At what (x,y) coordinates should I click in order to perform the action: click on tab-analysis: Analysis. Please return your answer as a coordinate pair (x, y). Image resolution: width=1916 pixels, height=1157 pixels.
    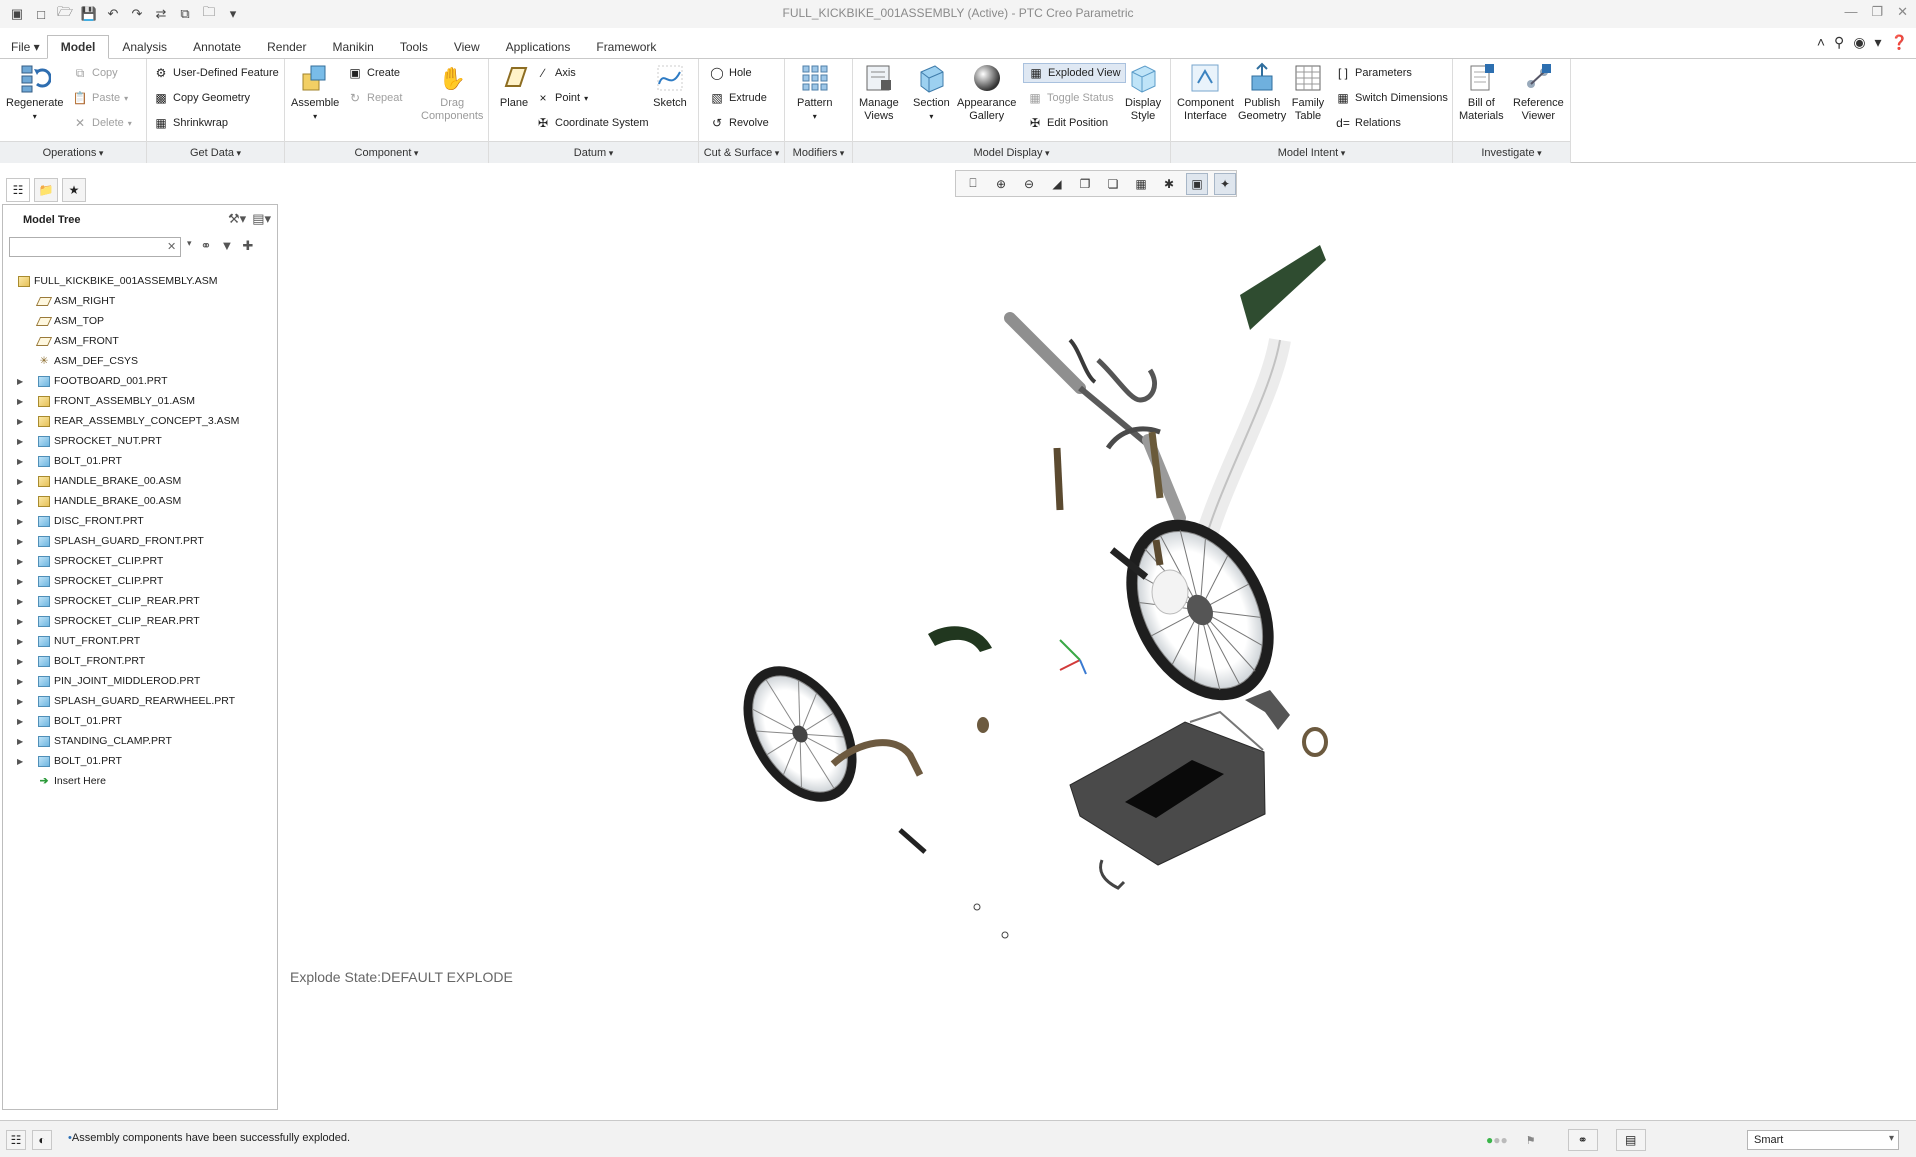
    Looking at the image, I should click on (144, 47).